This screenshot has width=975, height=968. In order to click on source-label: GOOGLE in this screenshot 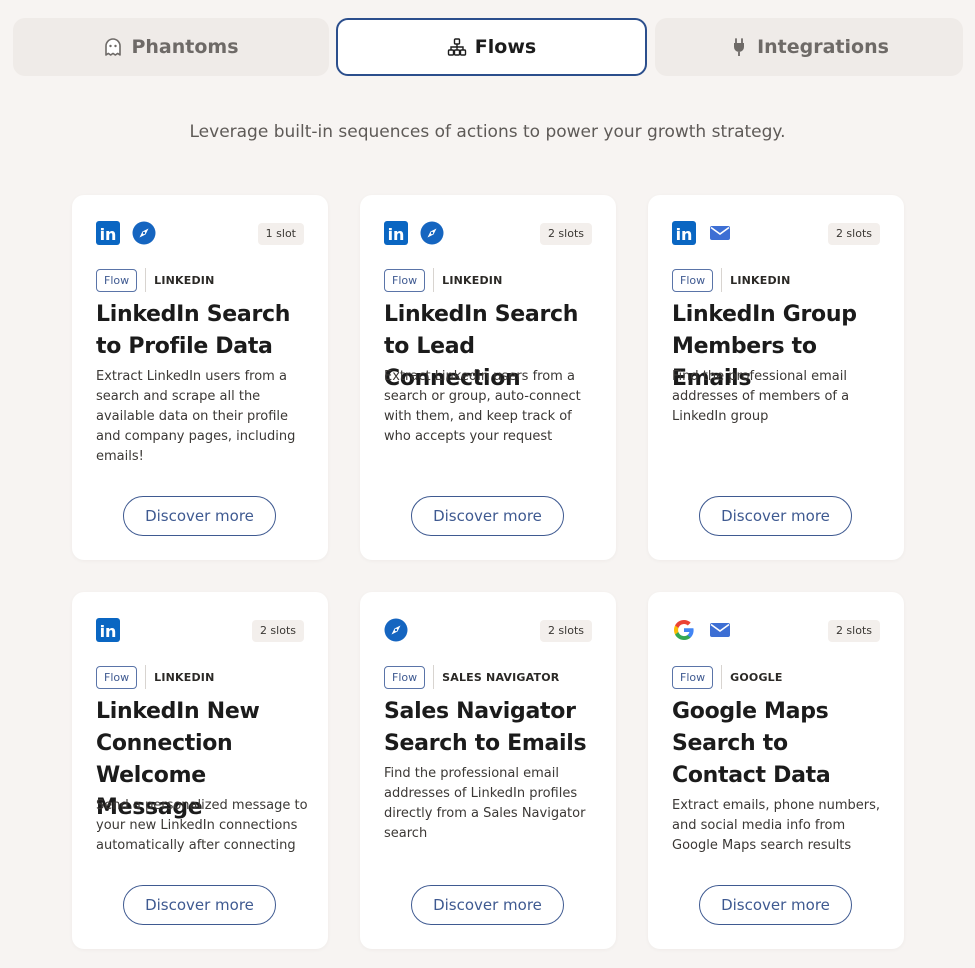, I will do `click(756, 677)`.